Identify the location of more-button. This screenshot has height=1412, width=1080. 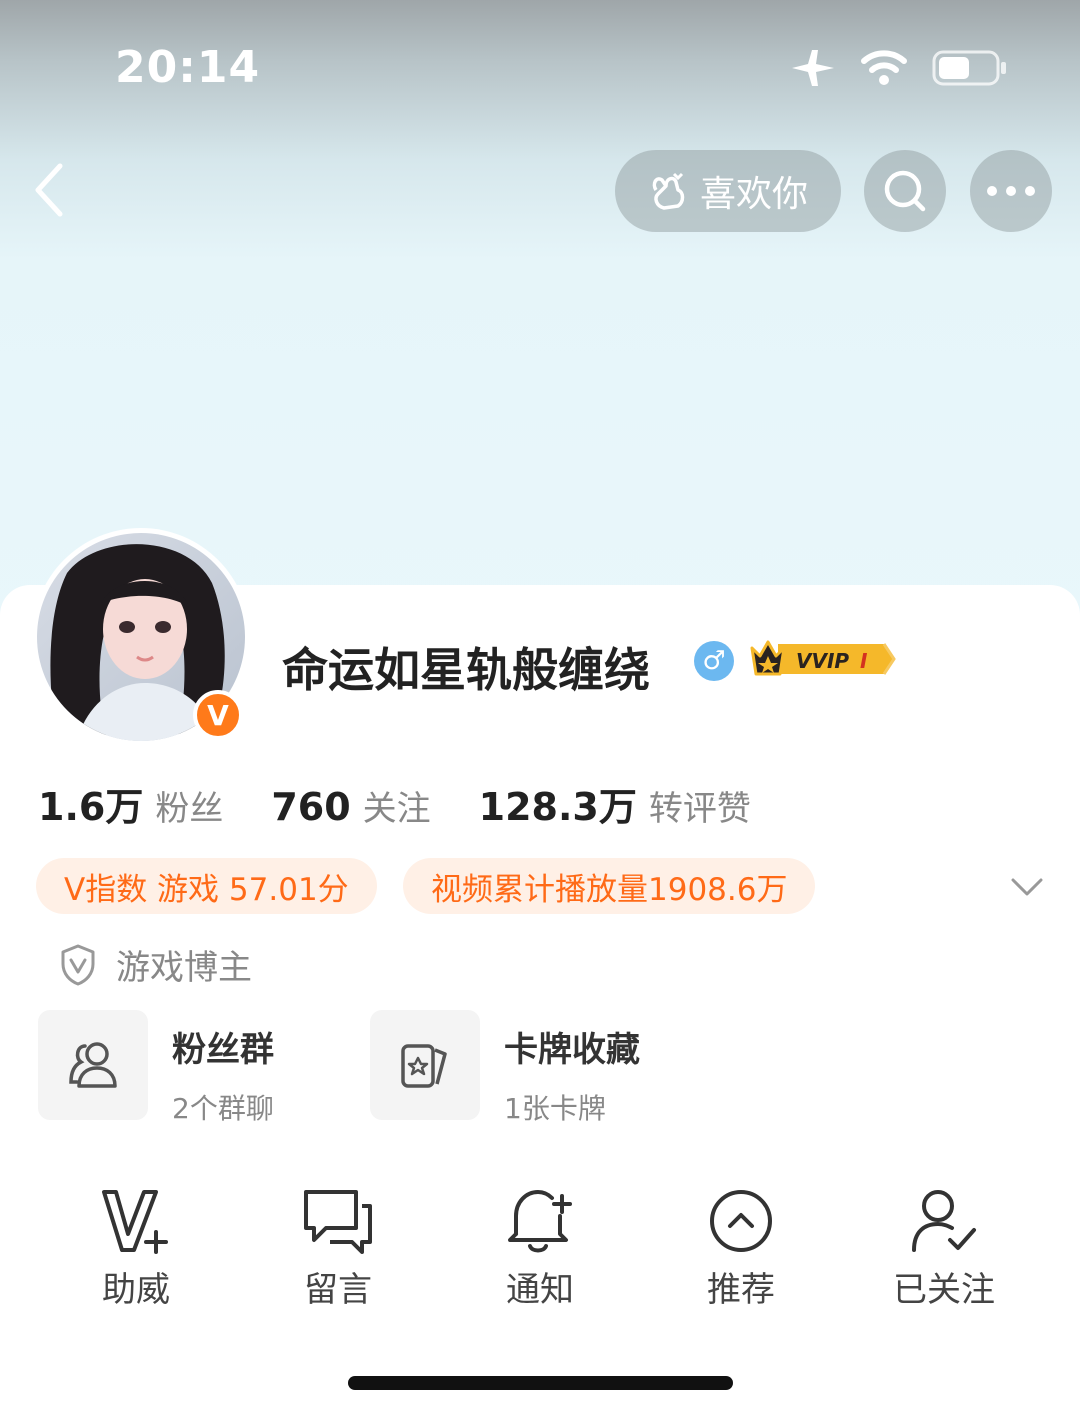
(1011, 191).